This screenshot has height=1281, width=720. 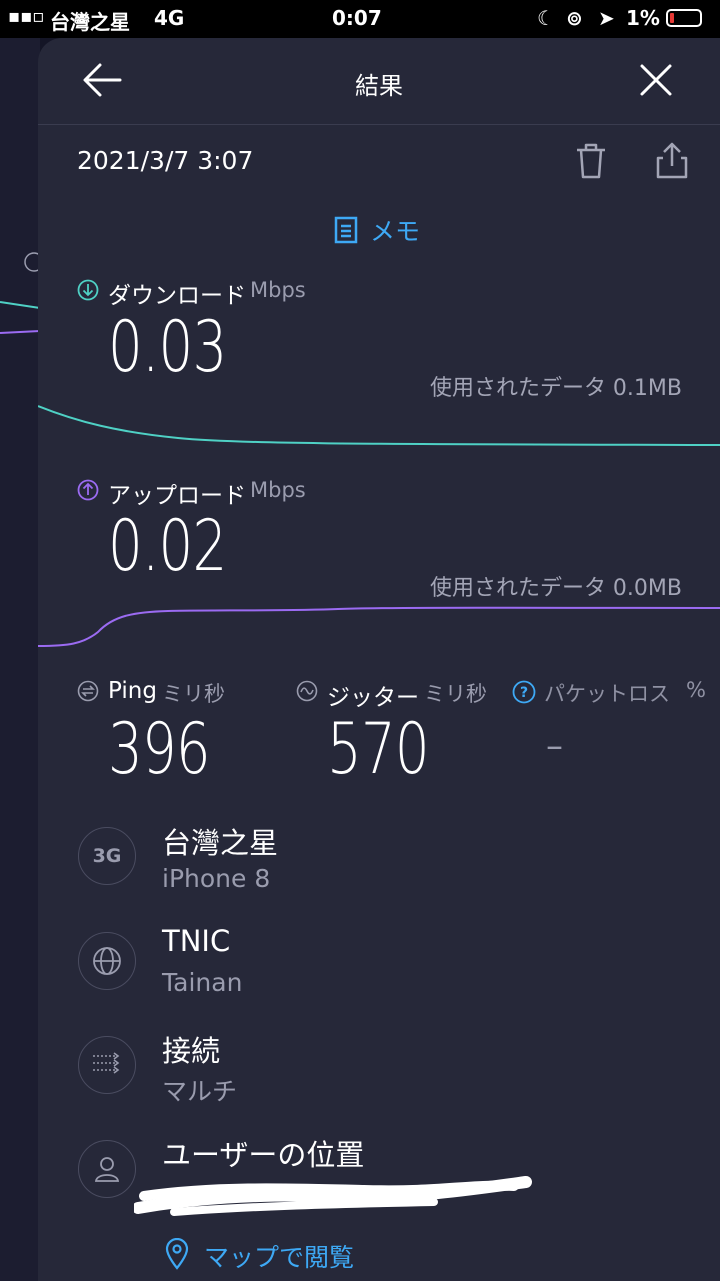 What do you see at coordinates (643, 18) in the screenshot?
I see `battery-percent: 1%` at bounding box center [643, 18].